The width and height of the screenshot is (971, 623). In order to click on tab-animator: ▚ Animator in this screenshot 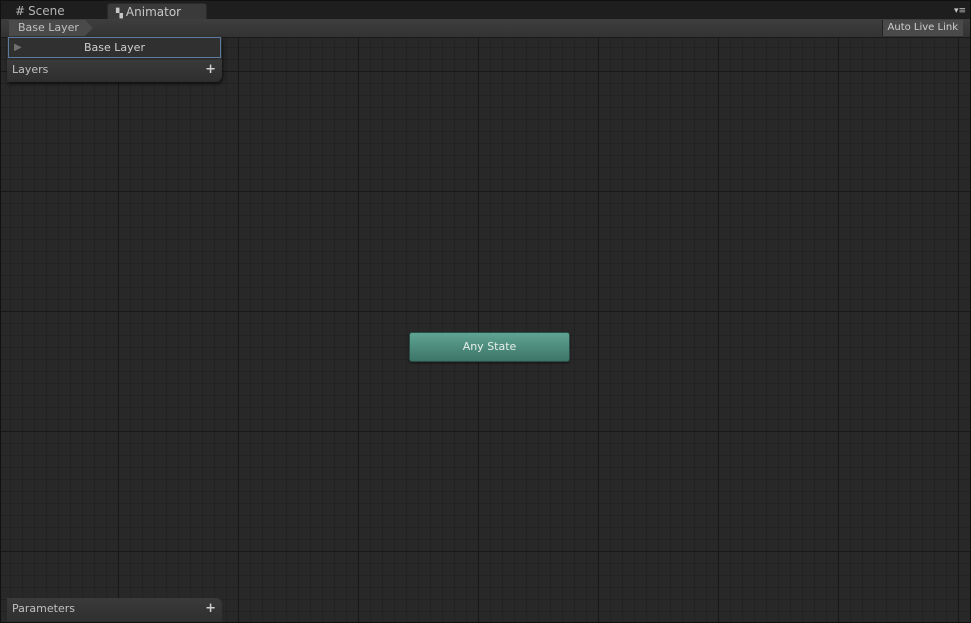, I will do `click(157, 11)`.